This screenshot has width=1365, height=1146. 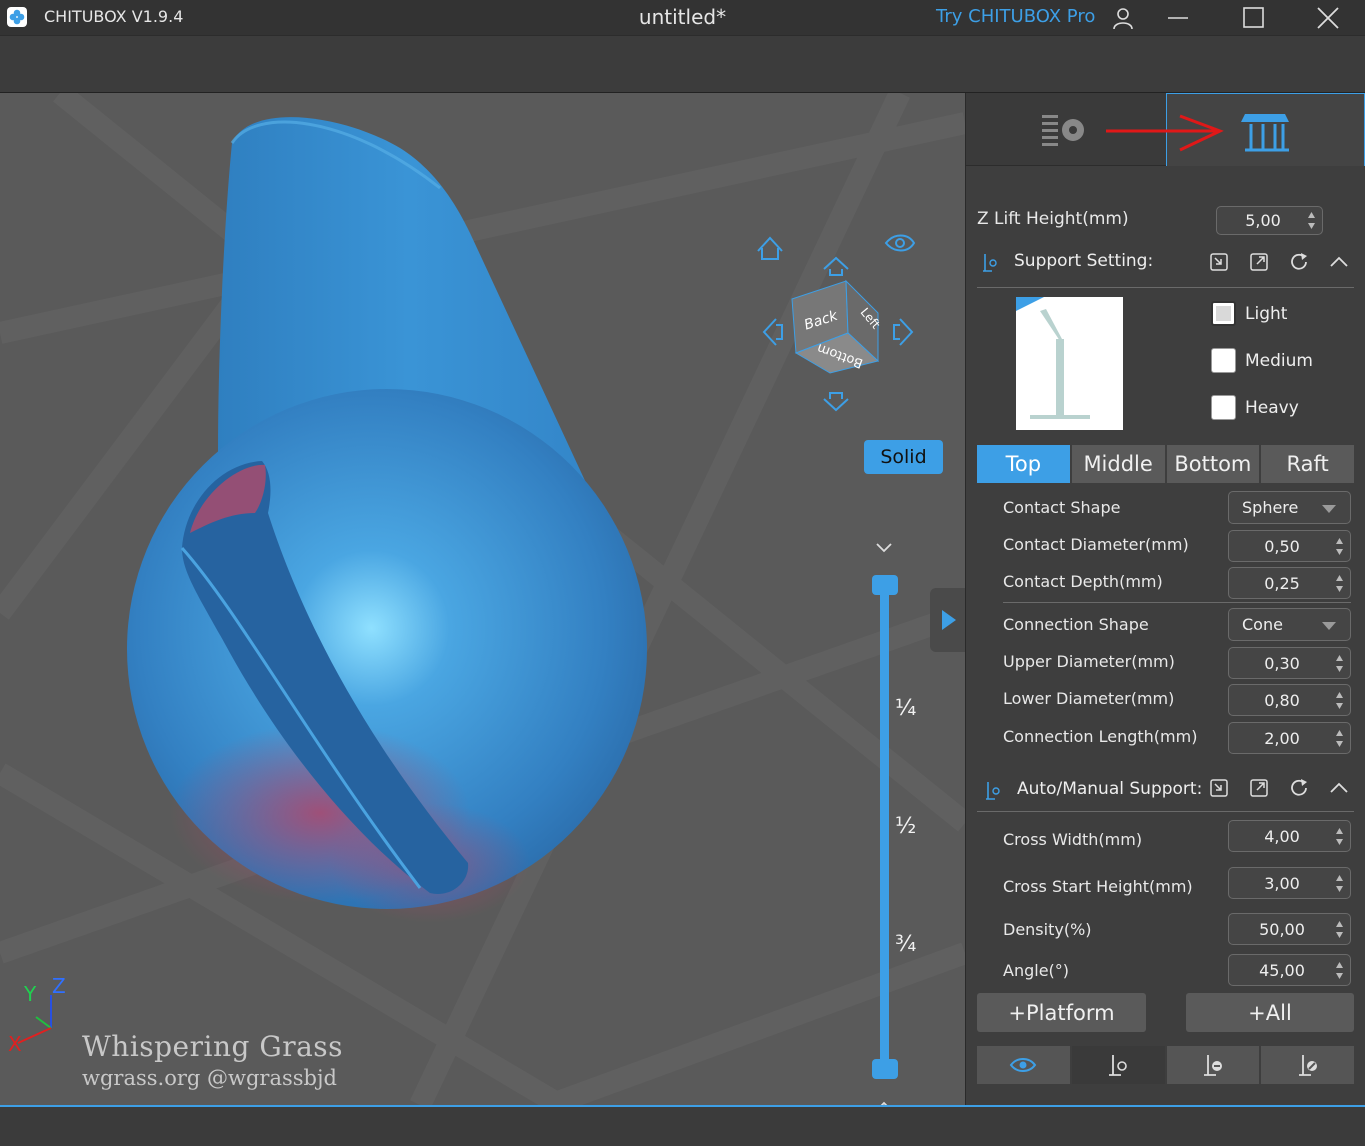 What do you see at coordinates (1036, 970) in the screenshot?
I see `angle-label: Angle(°)` at bounding box center [1036, 970].